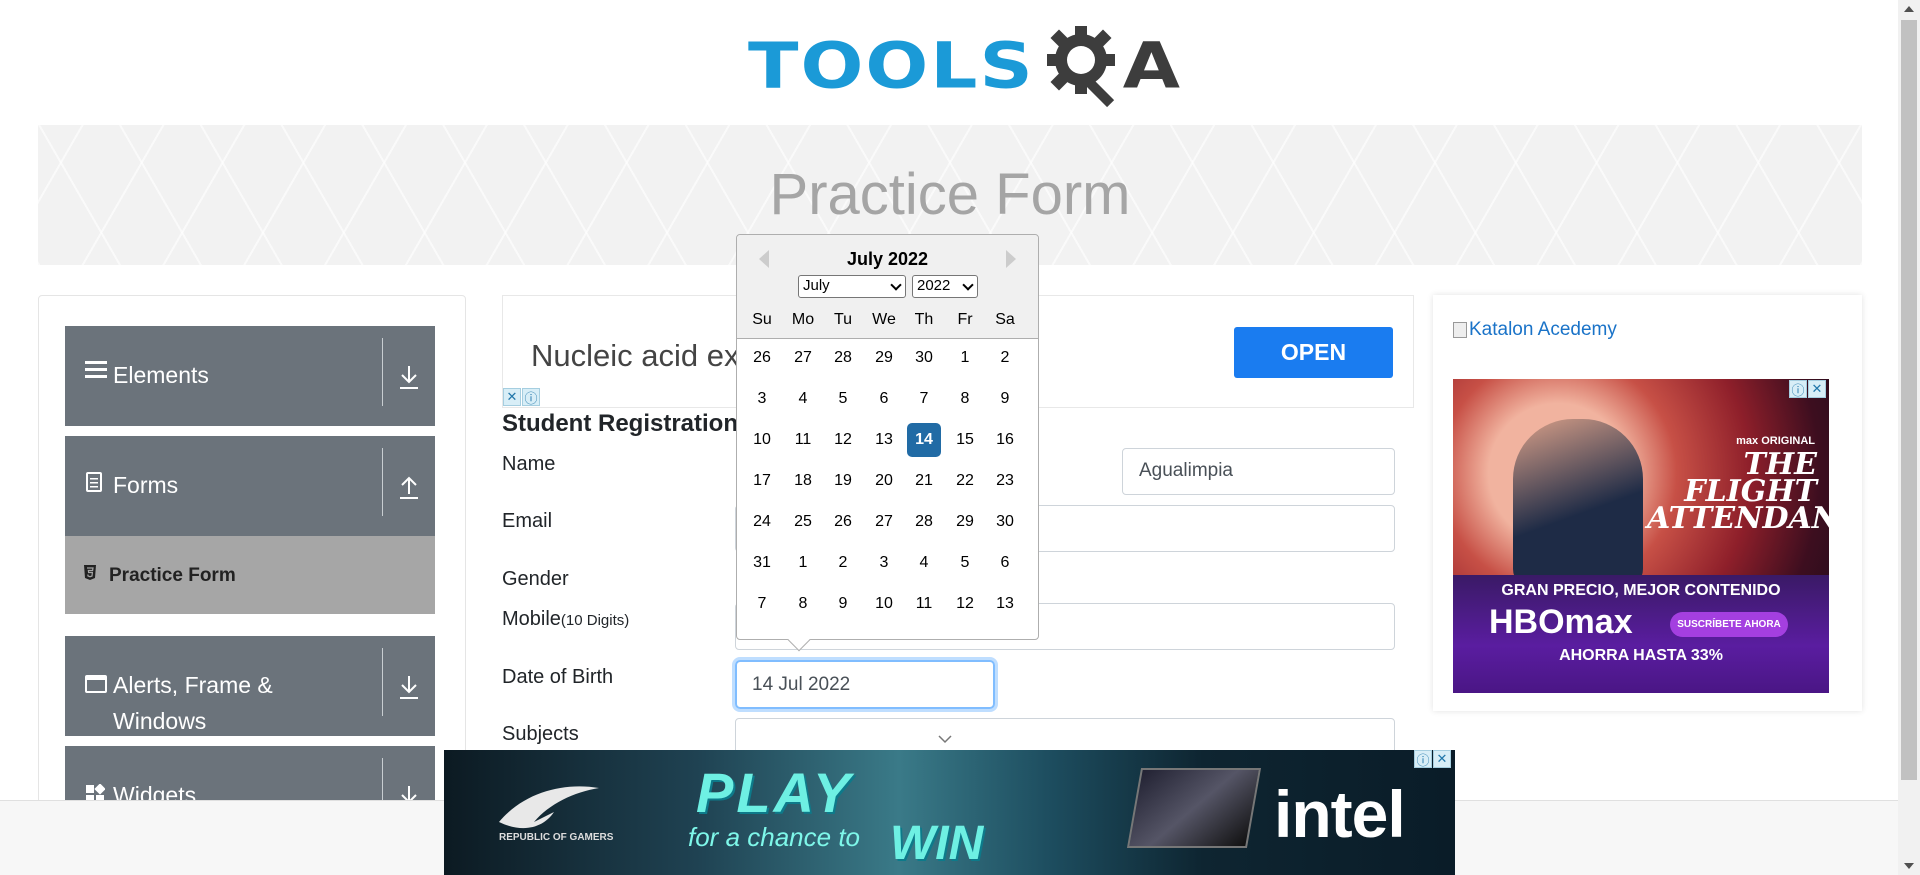 The width and height of the screenshot is (1920, 875). Describe the element at coordinates (852, 286) in the screenshot. I see `month-select: July` at that location.